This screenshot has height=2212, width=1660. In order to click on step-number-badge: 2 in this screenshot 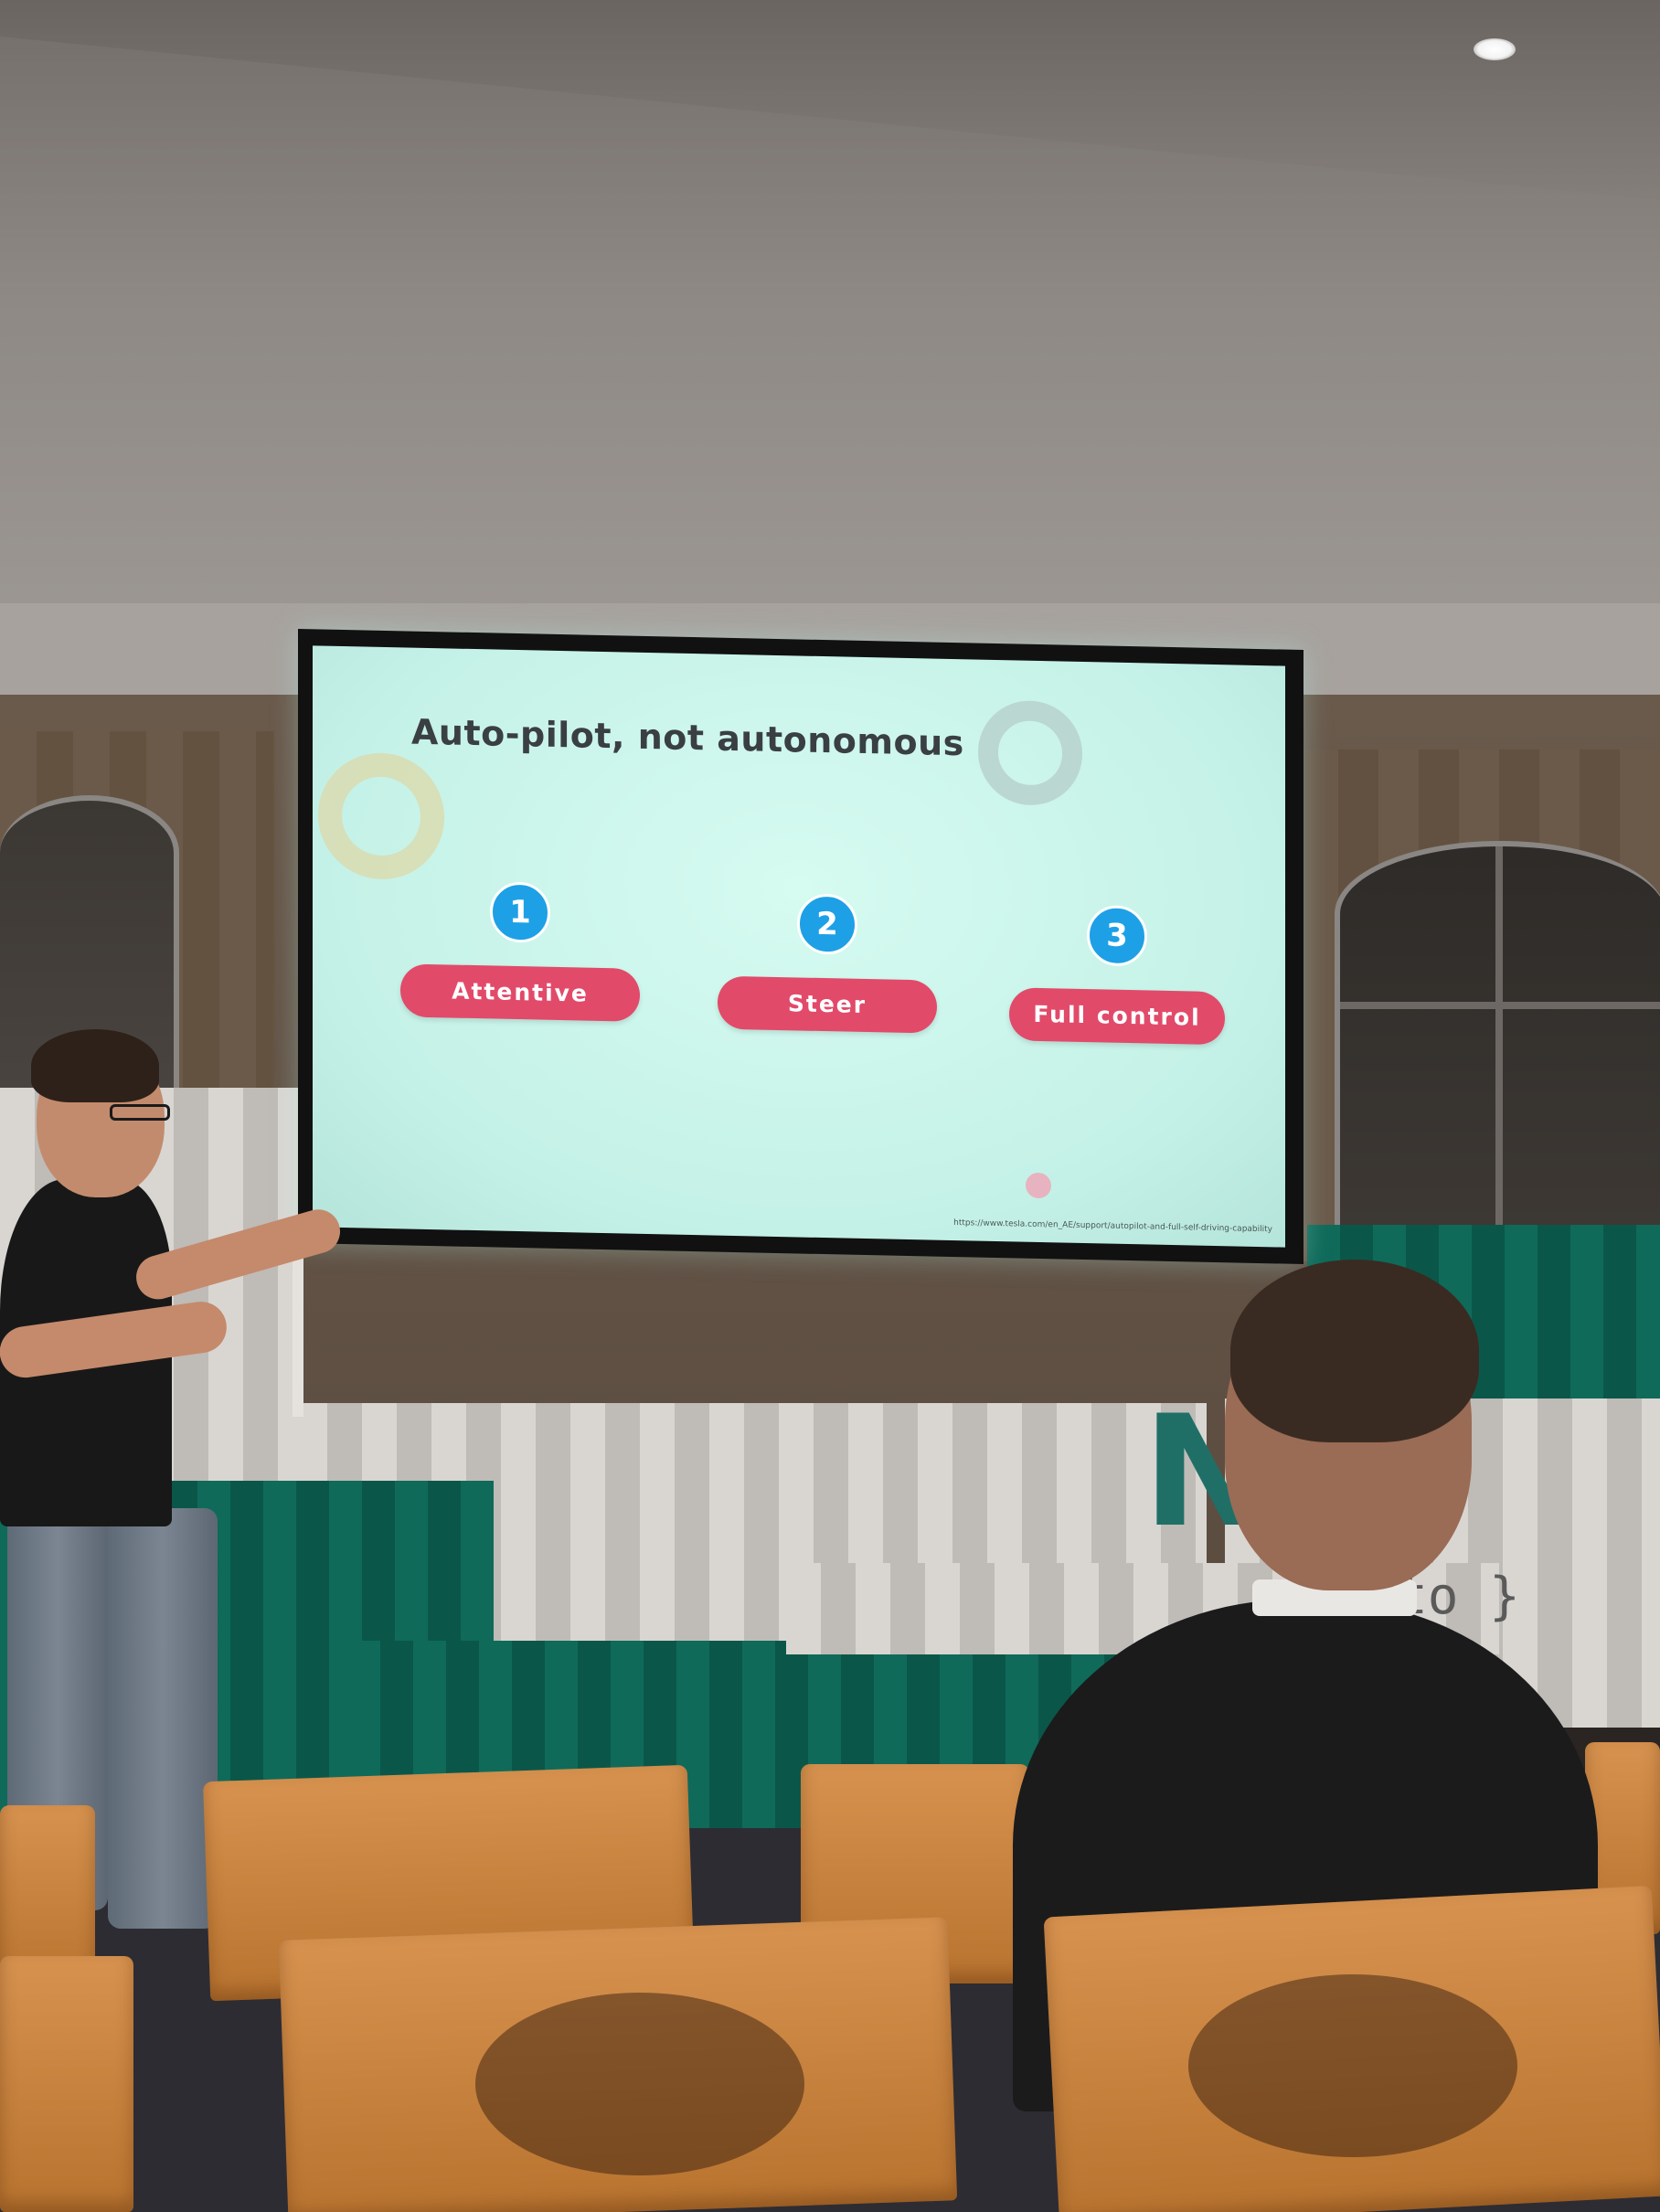, I will do `click(827, 924)`.